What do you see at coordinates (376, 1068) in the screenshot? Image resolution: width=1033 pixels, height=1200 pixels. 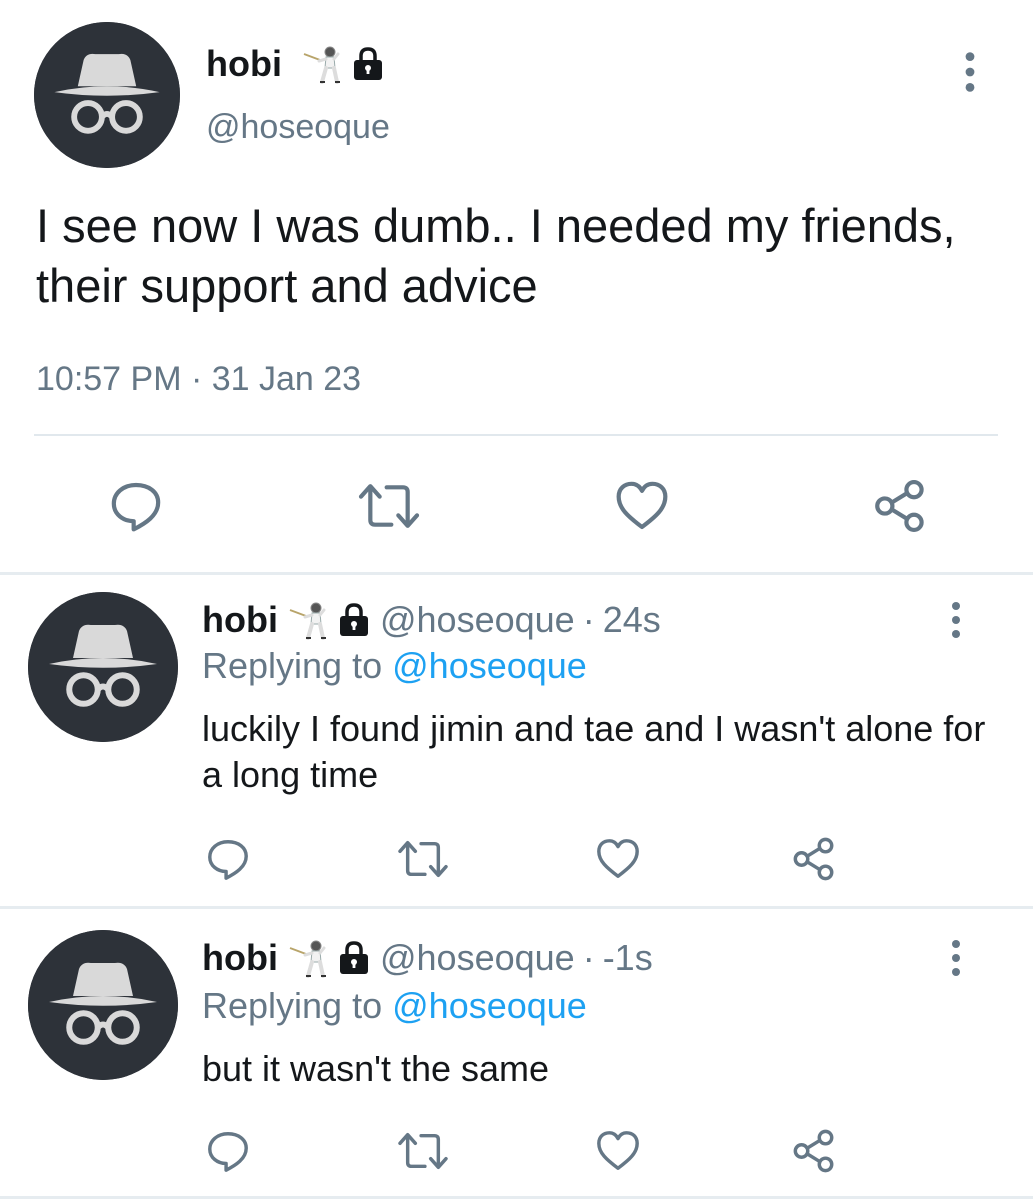 I see `tweet-text: but it wasn't the same` at bounding box center [376, 1068].